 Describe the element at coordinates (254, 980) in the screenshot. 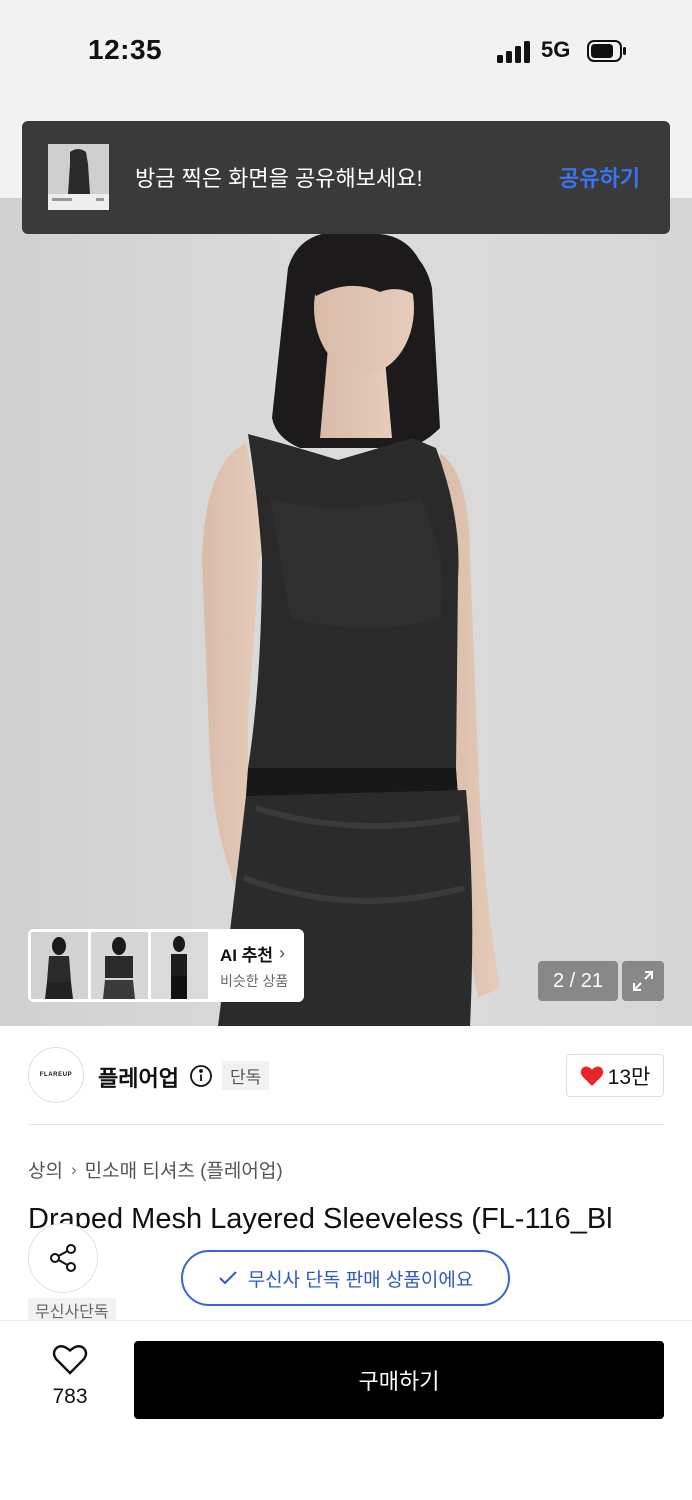

I see `ai-subtitle: 비슷한 상품` at that location.